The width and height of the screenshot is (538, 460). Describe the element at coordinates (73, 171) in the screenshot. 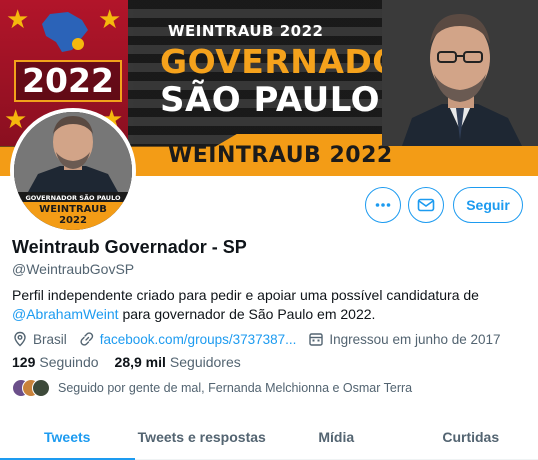

I see `profile-avatar: GOVERNADOR SÃO PAULO WEINTRAUB 2022` at that location.